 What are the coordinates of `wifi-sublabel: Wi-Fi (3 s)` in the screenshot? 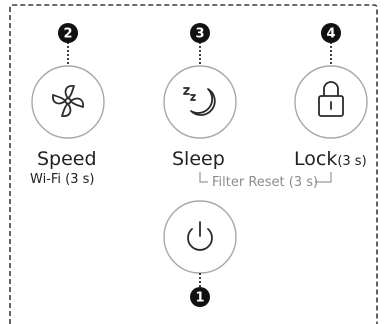 It's located at (62, 179).